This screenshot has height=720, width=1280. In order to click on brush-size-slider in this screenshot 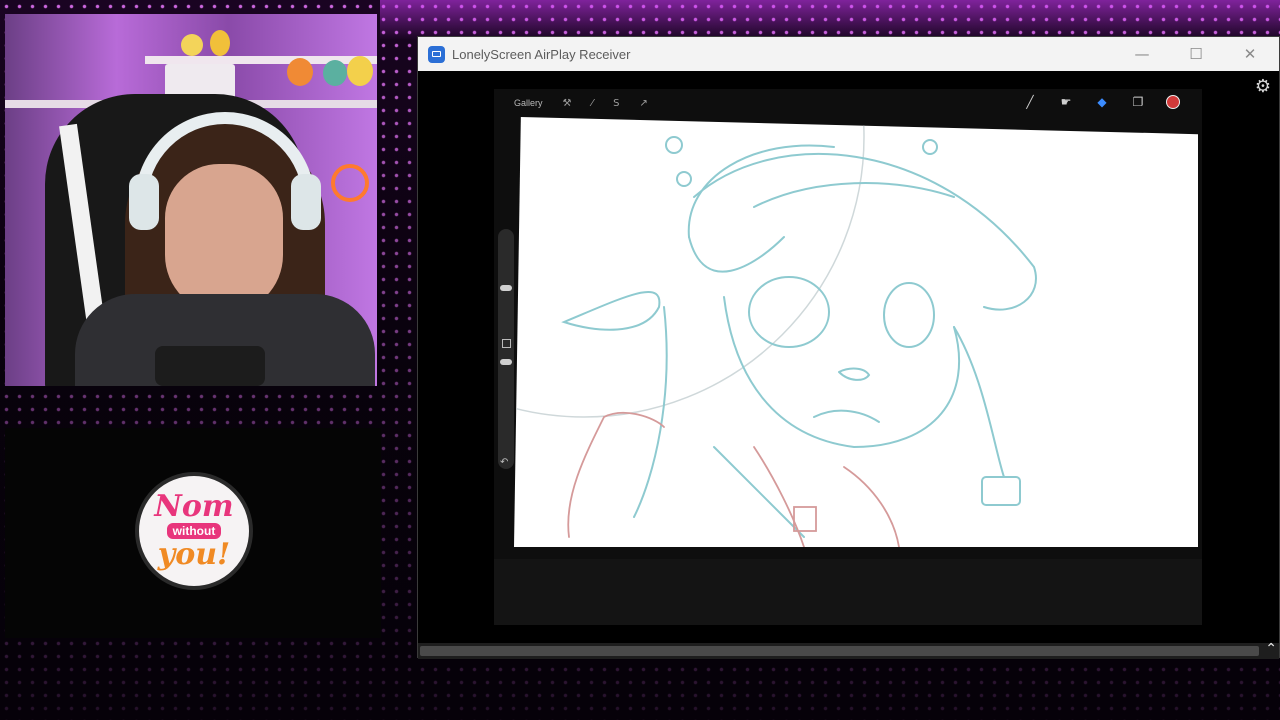, I will do `click(506, 288)`.